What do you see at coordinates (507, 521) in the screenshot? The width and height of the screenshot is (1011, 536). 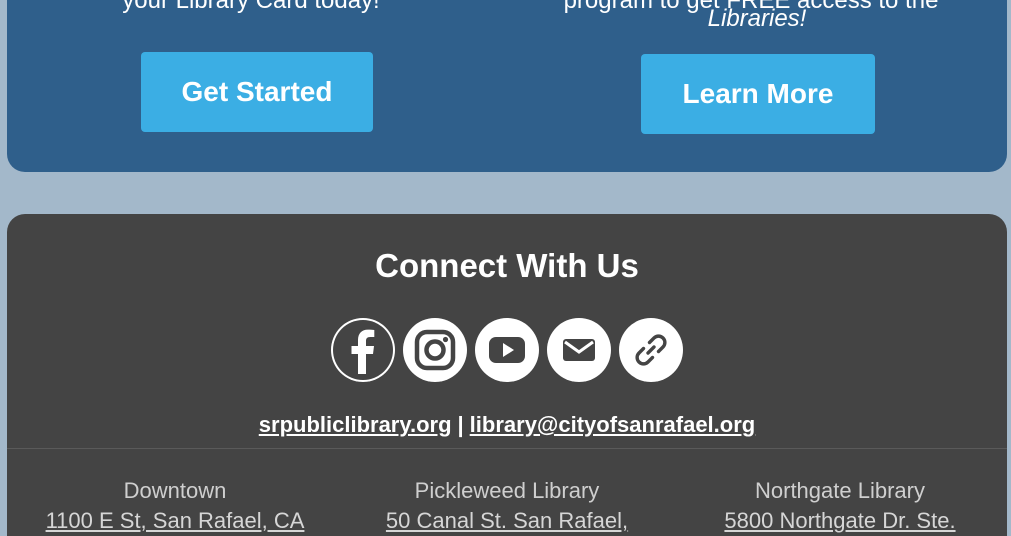 I see `branch-address-link: 50 Canal St. San Rafael,` at bounding box center [507, 521].